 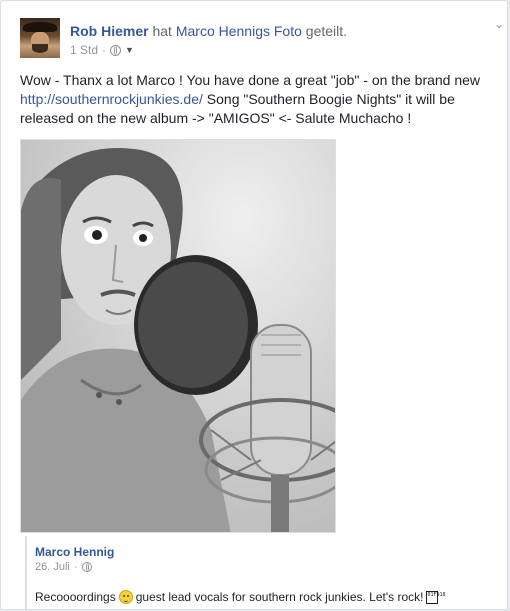 What do you see at coordinates (40, 38) in the screenshot?
I see `author-avatar` at bounding box center [40, 38].